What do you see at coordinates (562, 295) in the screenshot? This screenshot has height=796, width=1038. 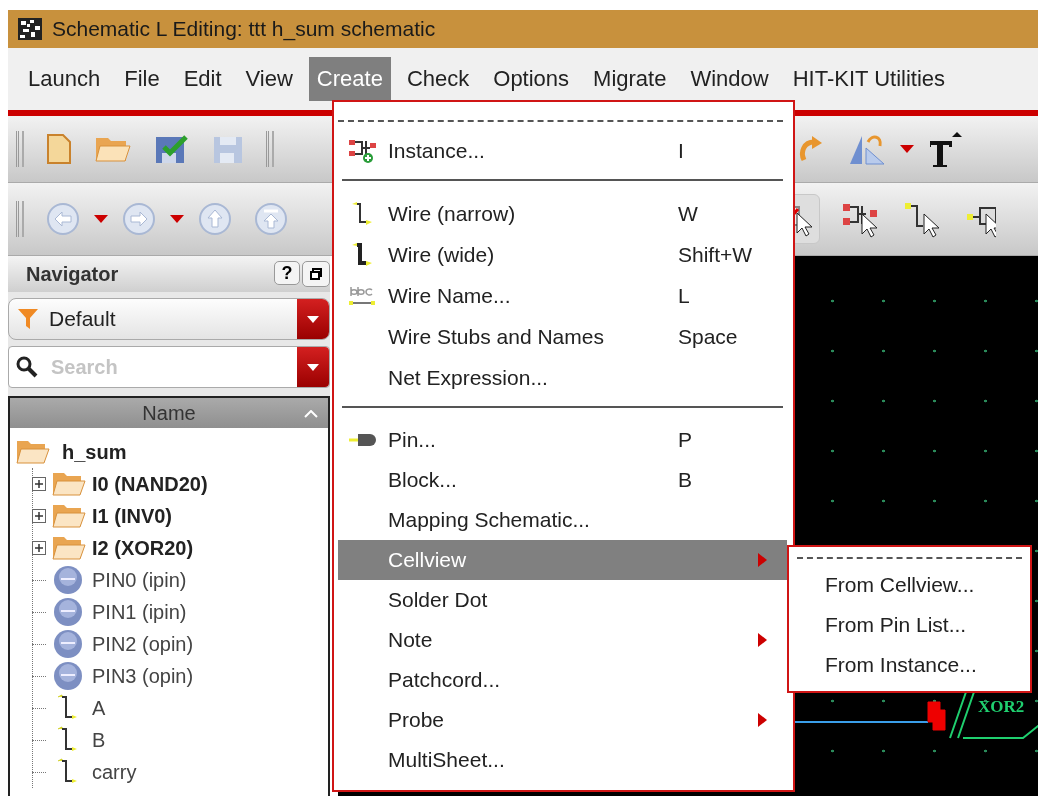 I see `menu-item: Wire Name... L` at bounding box center [562, 295].